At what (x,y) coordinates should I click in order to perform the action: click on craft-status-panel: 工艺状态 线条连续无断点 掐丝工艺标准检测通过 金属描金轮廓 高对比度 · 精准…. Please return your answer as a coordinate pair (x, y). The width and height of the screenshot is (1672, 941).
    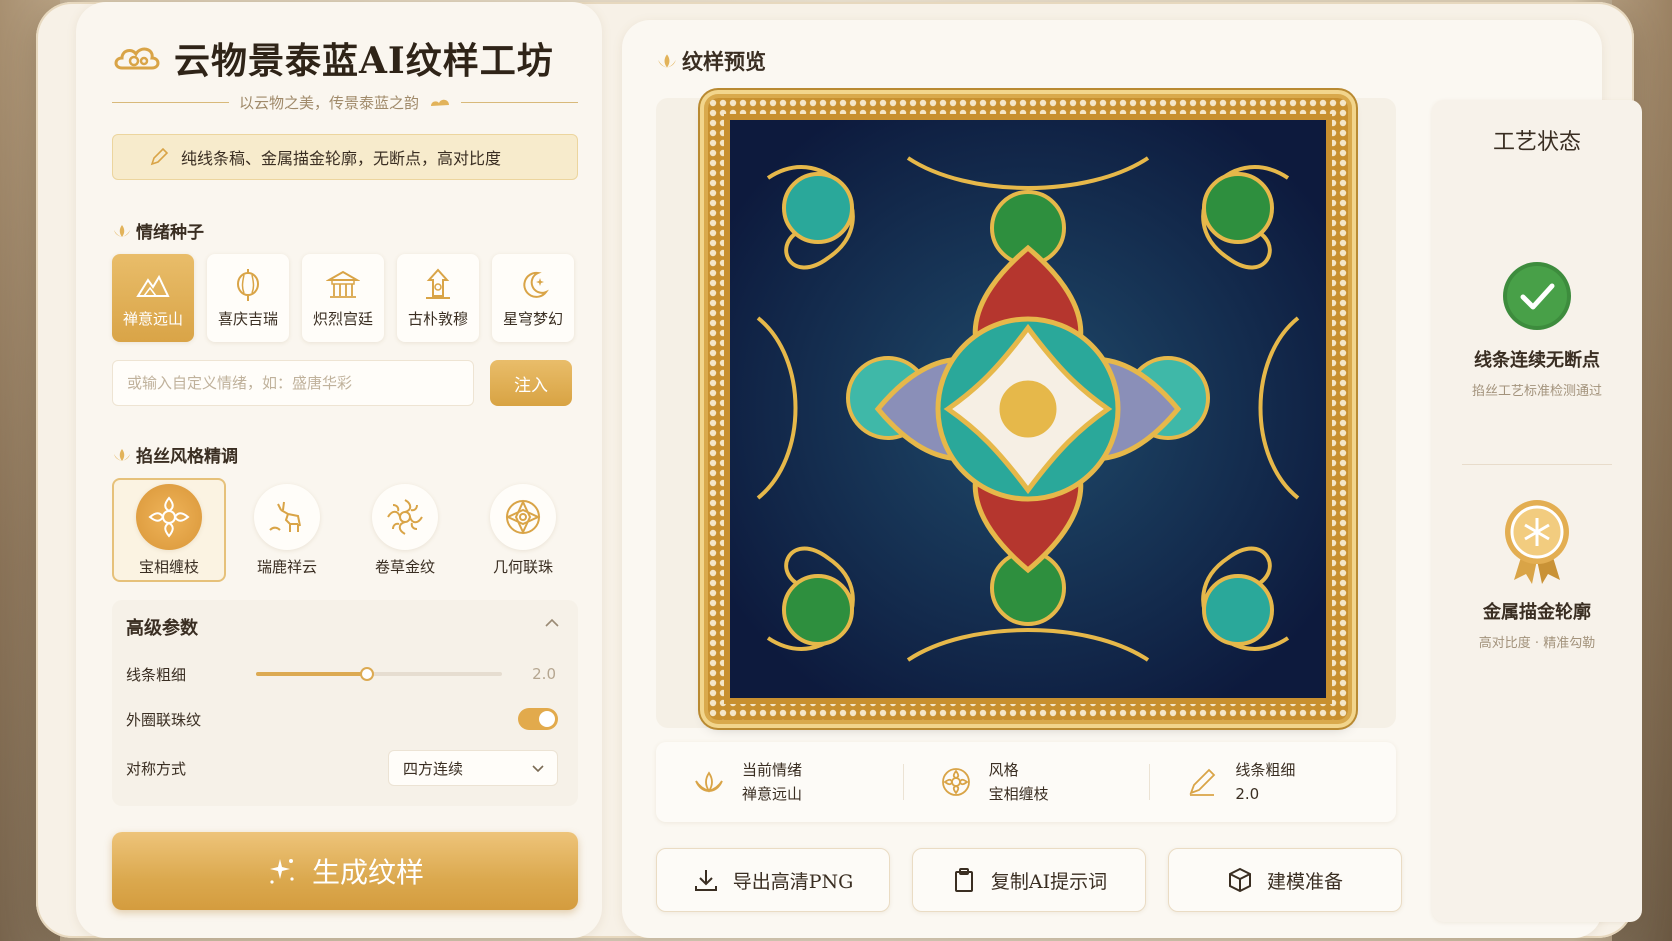
    Looking at the image, I should click on (1537, 511).